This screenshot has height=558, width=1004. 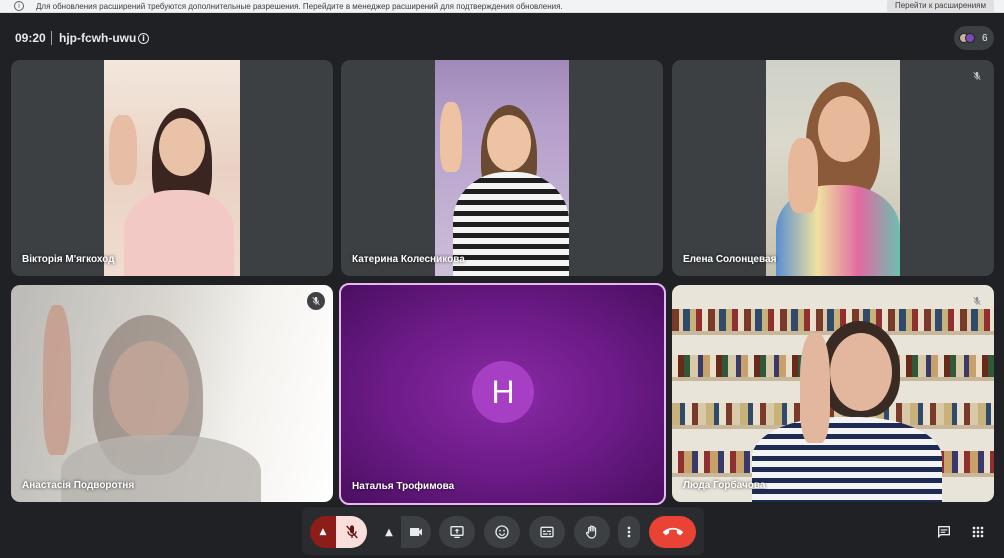 What do you see at coordinates (985, 38) in the screenshot?
I see `participant-count: 6` at bounding box center [985, 38].